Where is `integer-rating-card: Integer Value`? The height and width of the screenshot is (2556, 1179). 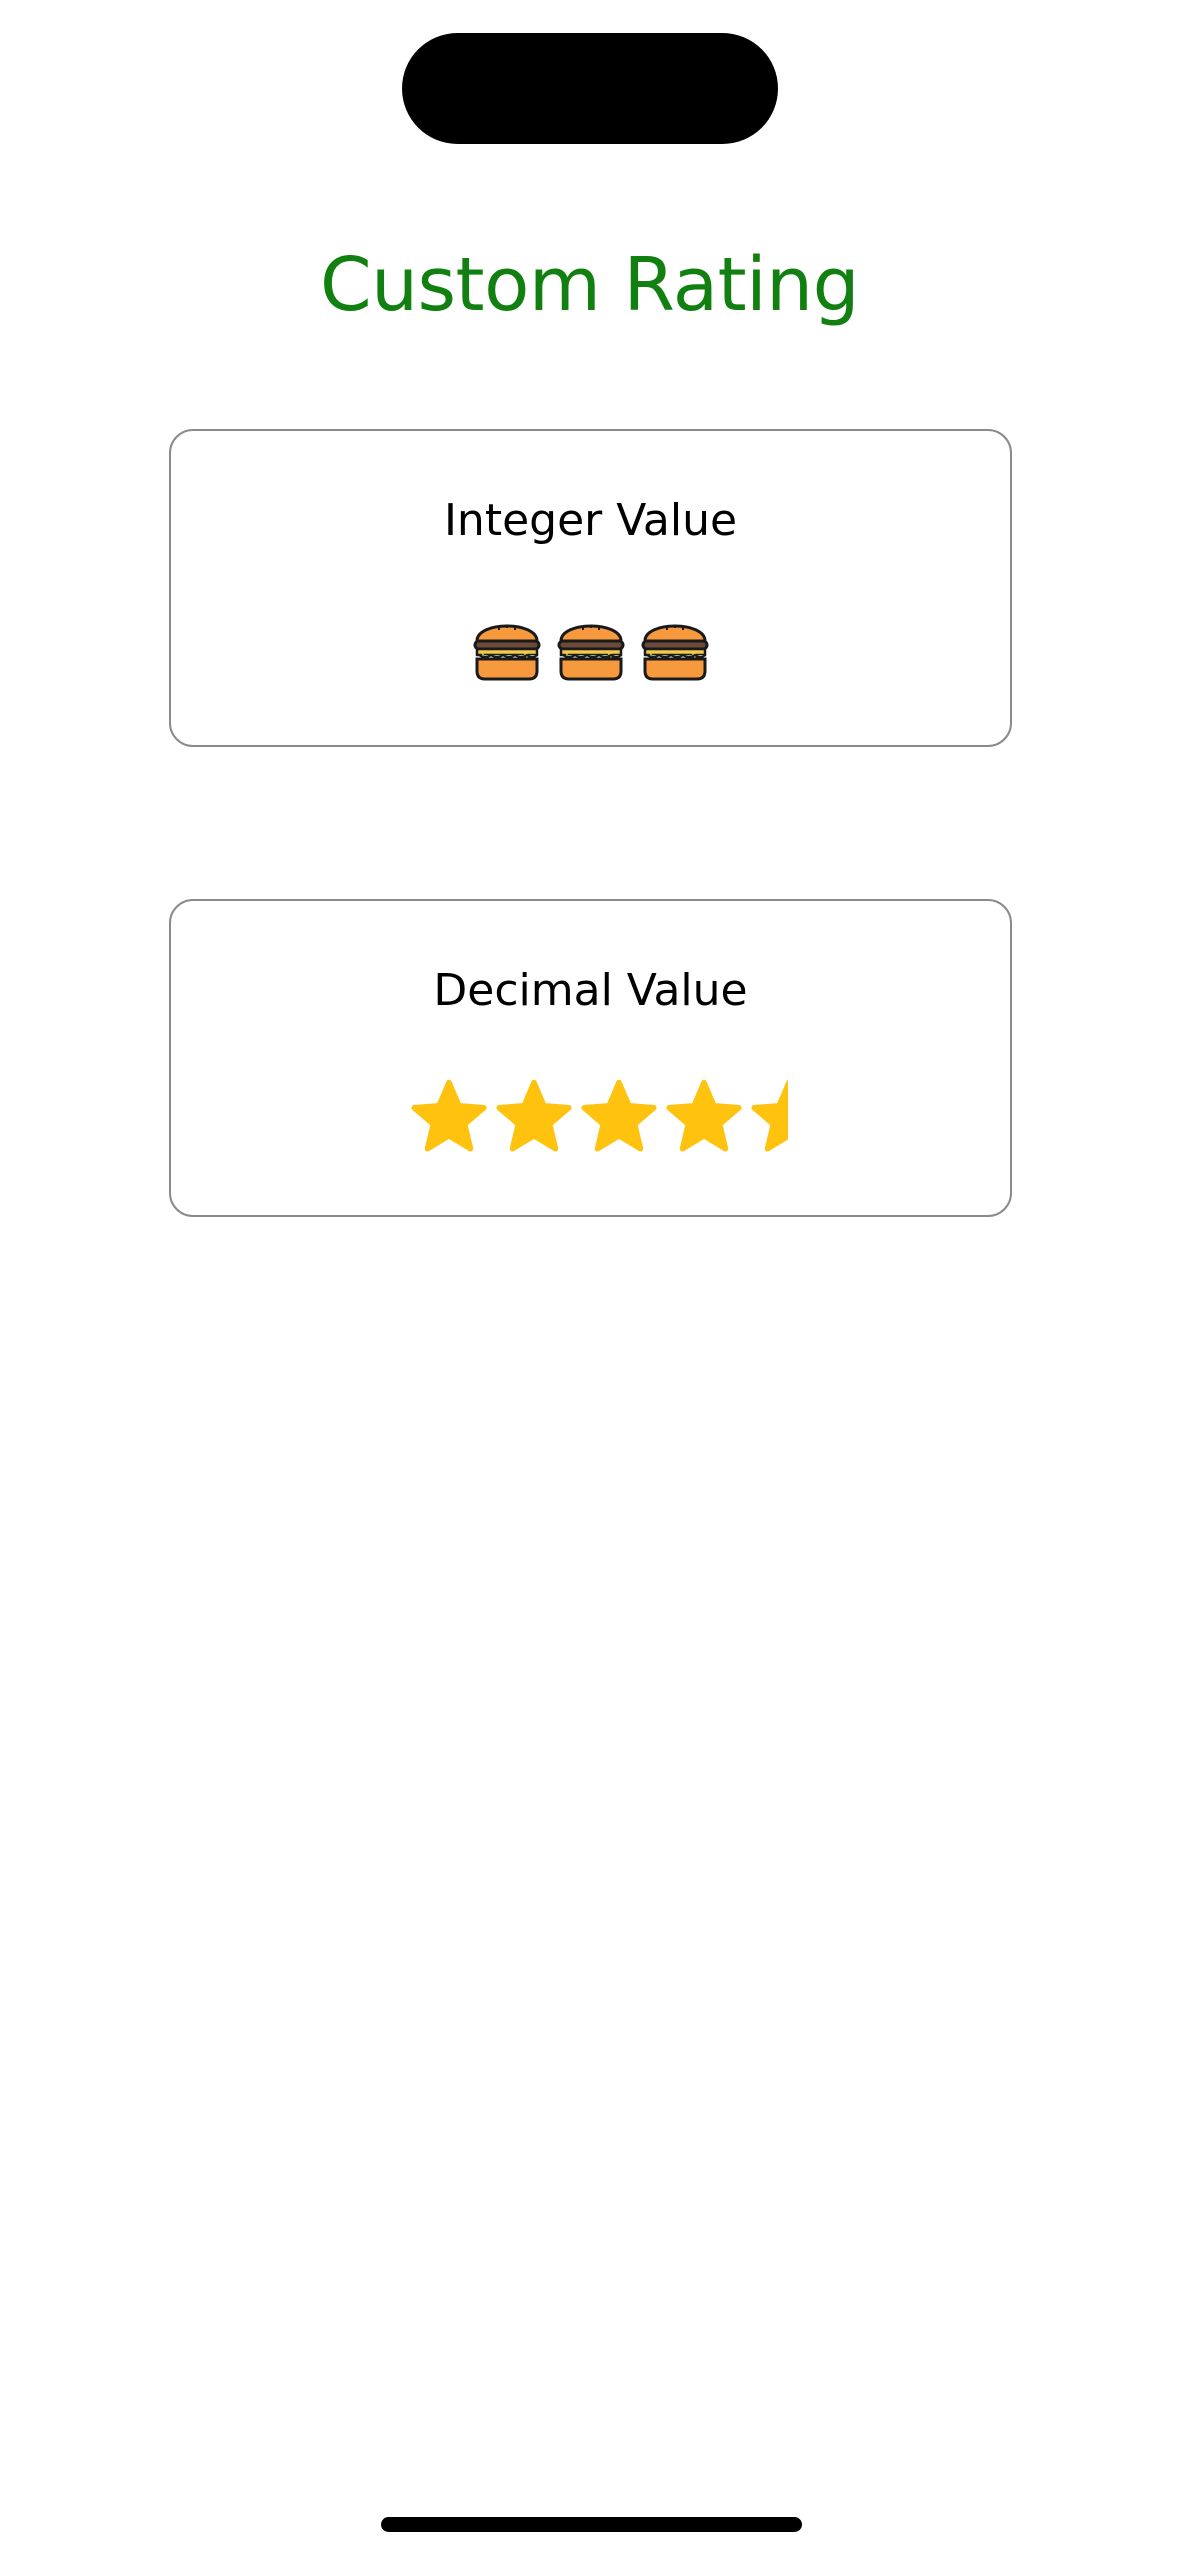 integer-rating-card: Integer Value is located at coordinates (590, 588).